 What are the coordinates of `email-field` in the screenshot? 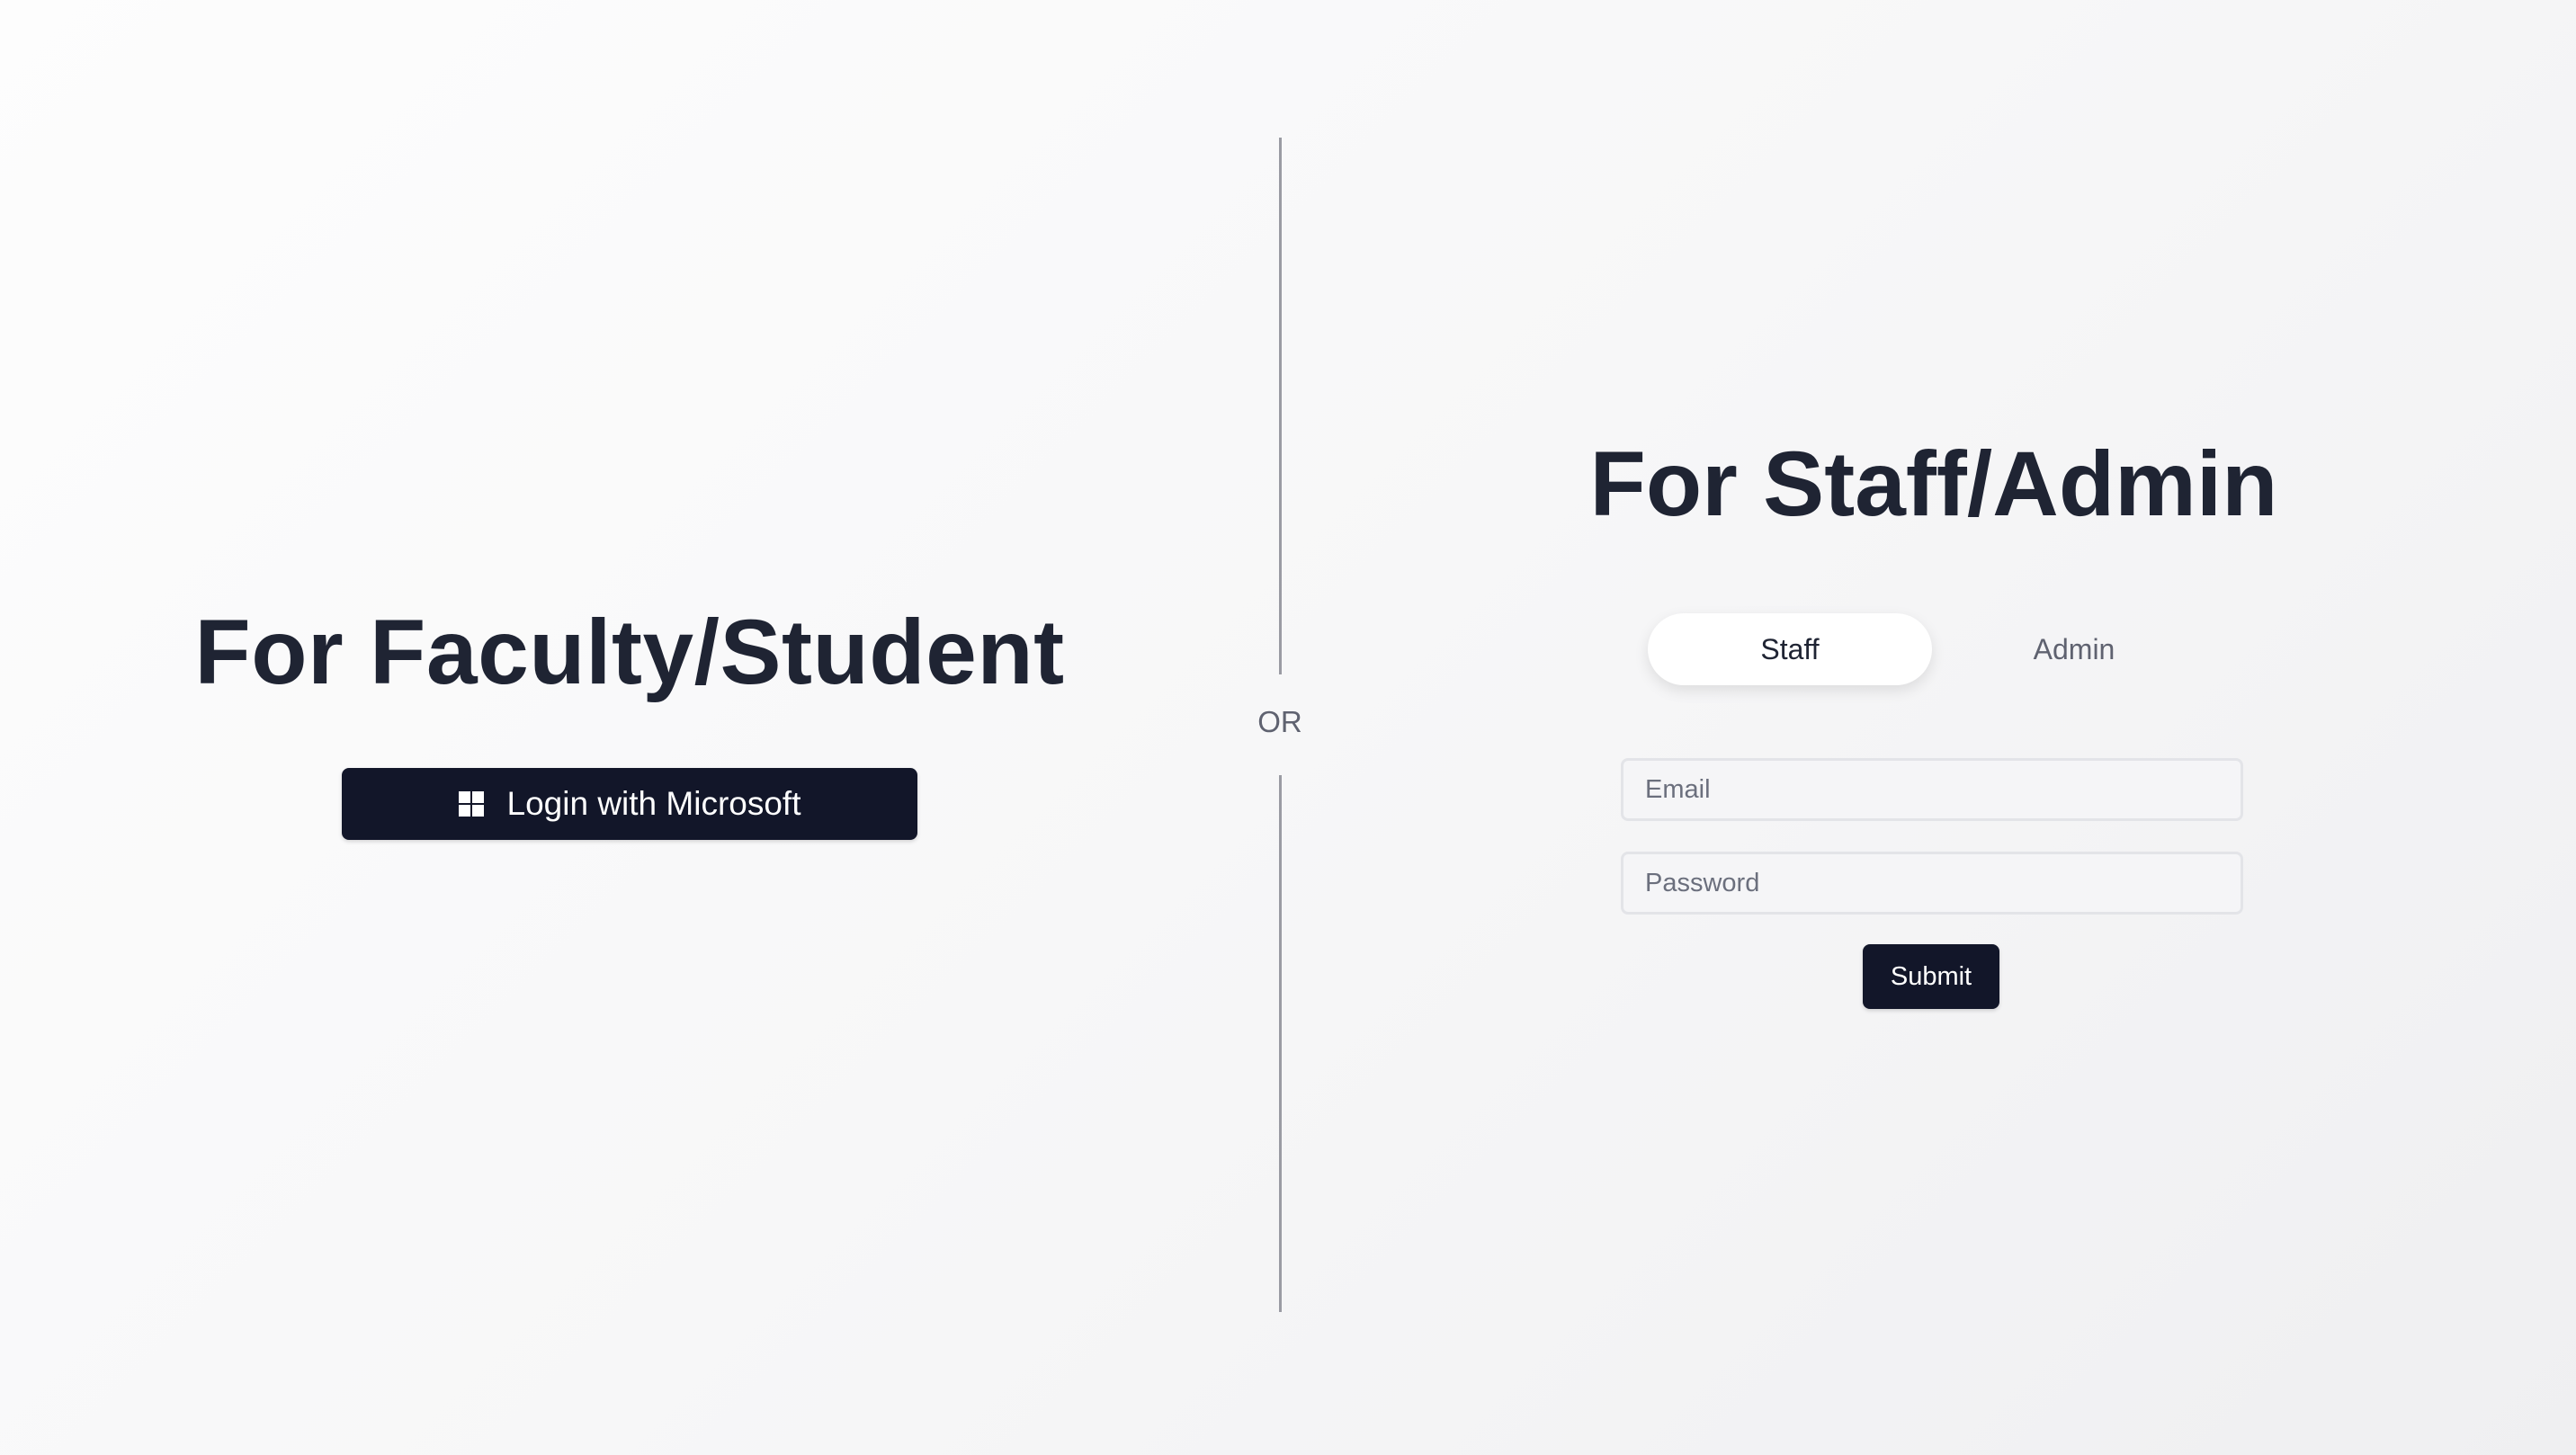 It's located at (1932, 789).